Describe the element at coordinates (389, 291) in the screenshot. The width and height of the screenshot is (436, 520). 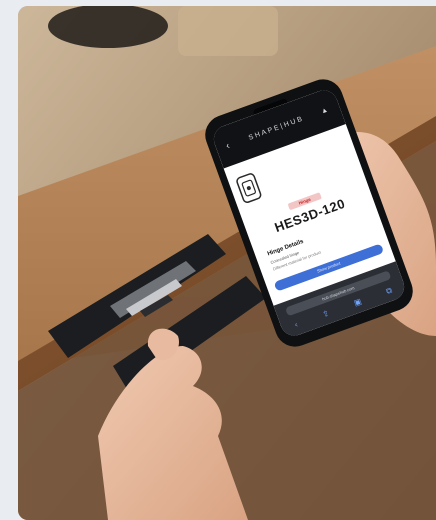
I see `tabs-icon: ⧉` at that location.